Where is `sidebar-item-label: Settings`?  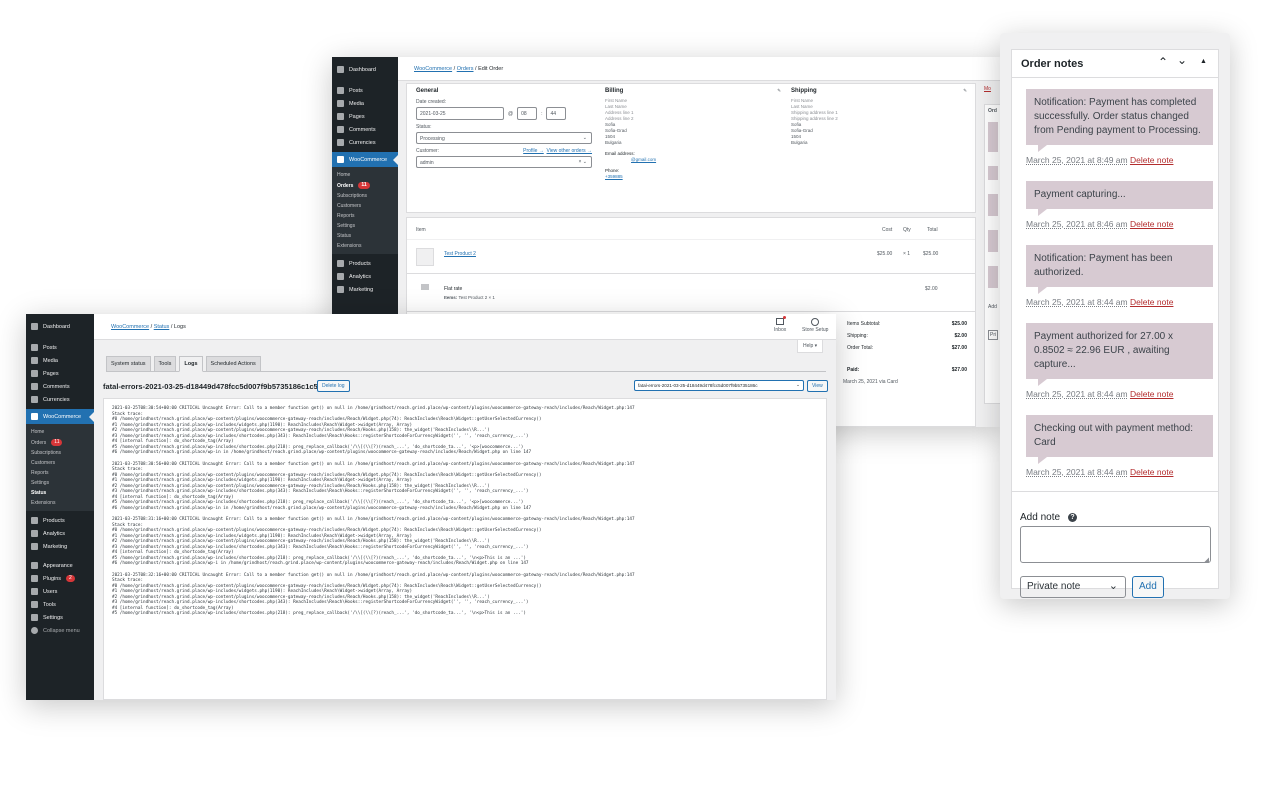 sidebar-item-label: Settings is located at coordinates (53, 617).